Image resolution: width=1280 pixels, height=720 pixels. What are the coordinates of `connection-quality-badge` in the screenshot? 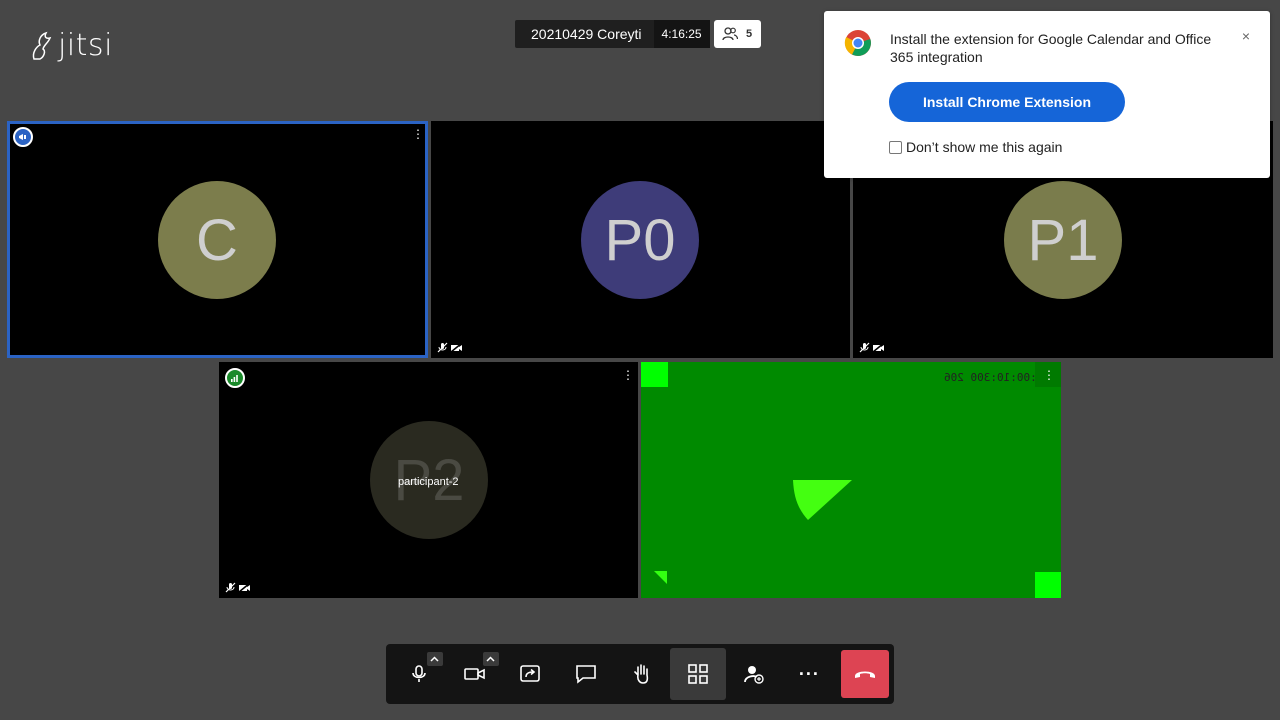 It's located at (235, 378).